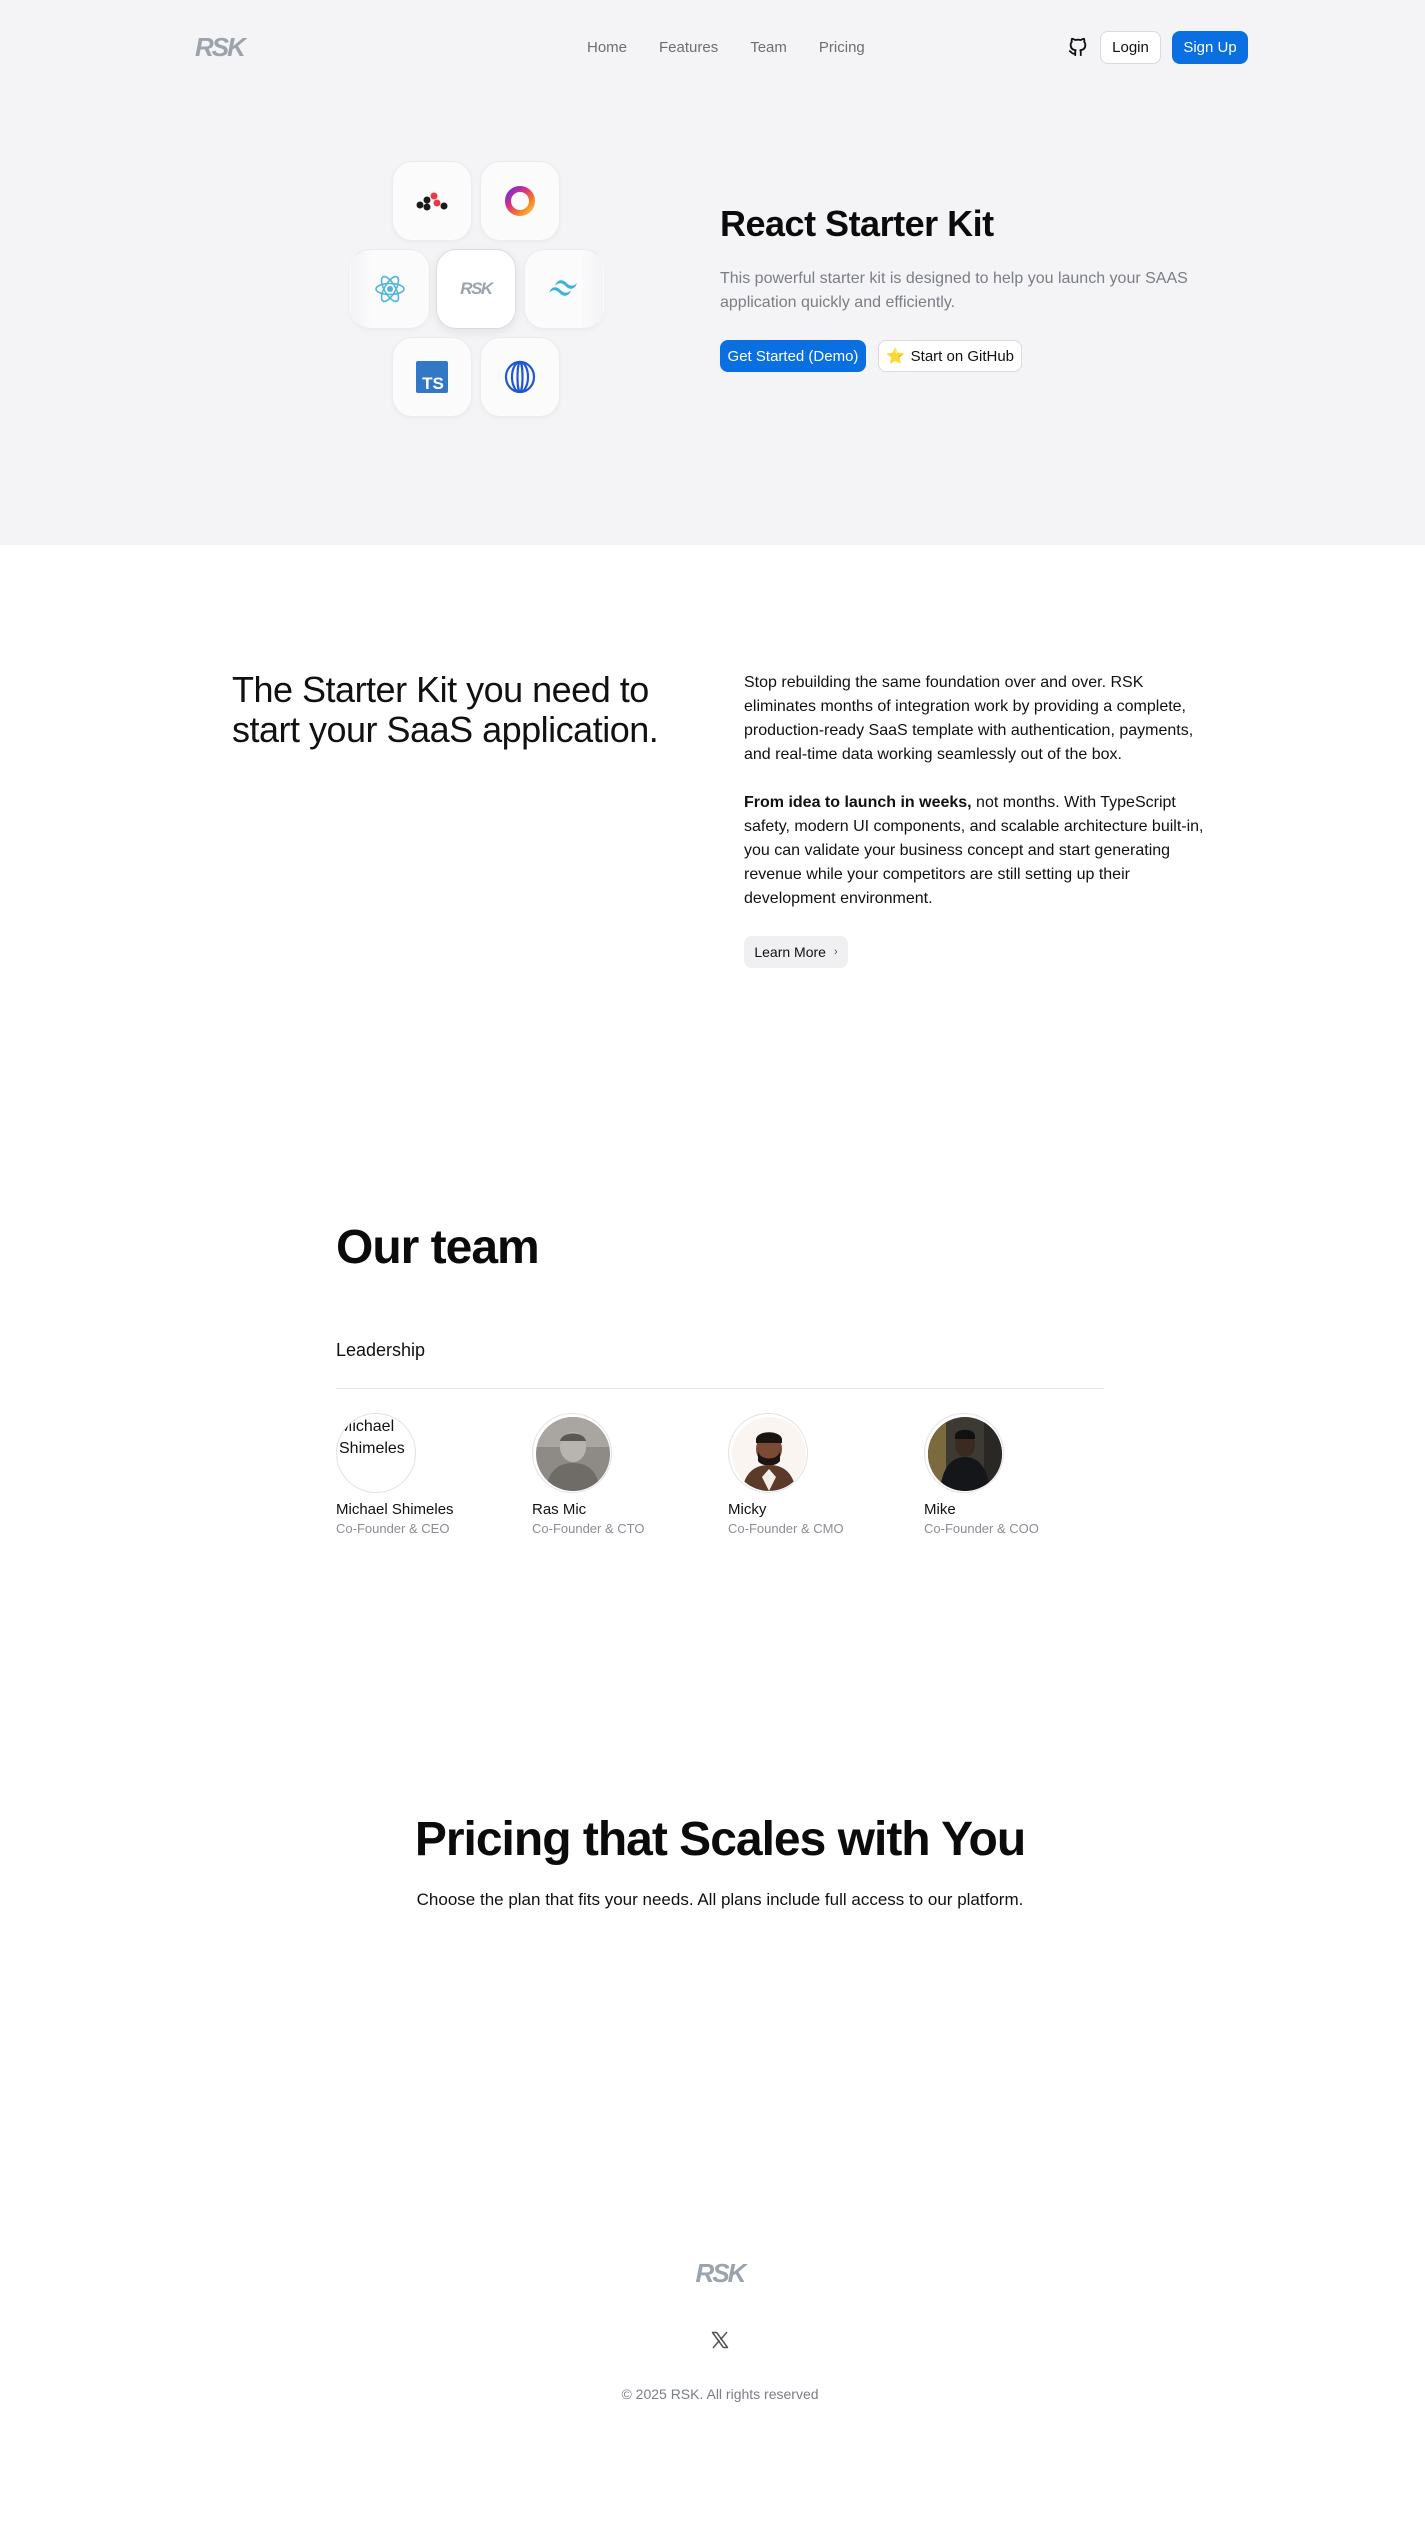 Image resolution: width=1425 pixels, height=2533 pixels. Describe the element at coordinates (981, 1528) in the screenshot. I see `member-role: Co-Founder & COO` at that location.